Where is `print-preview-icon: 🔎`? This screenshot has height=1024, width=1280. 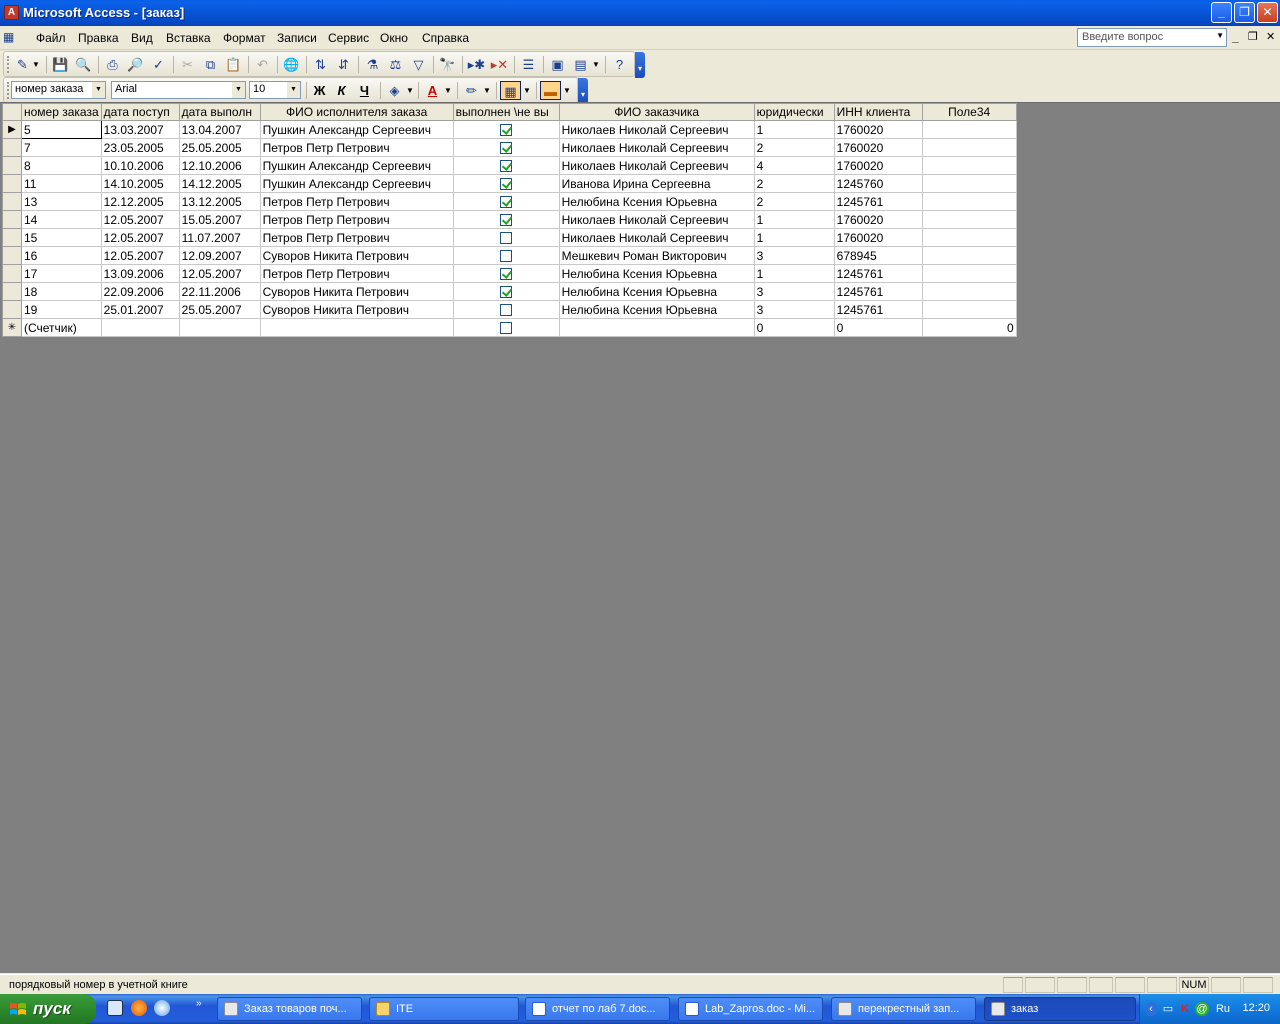
print-preview-icon: 🔎 is located at coordinates (135, 64).